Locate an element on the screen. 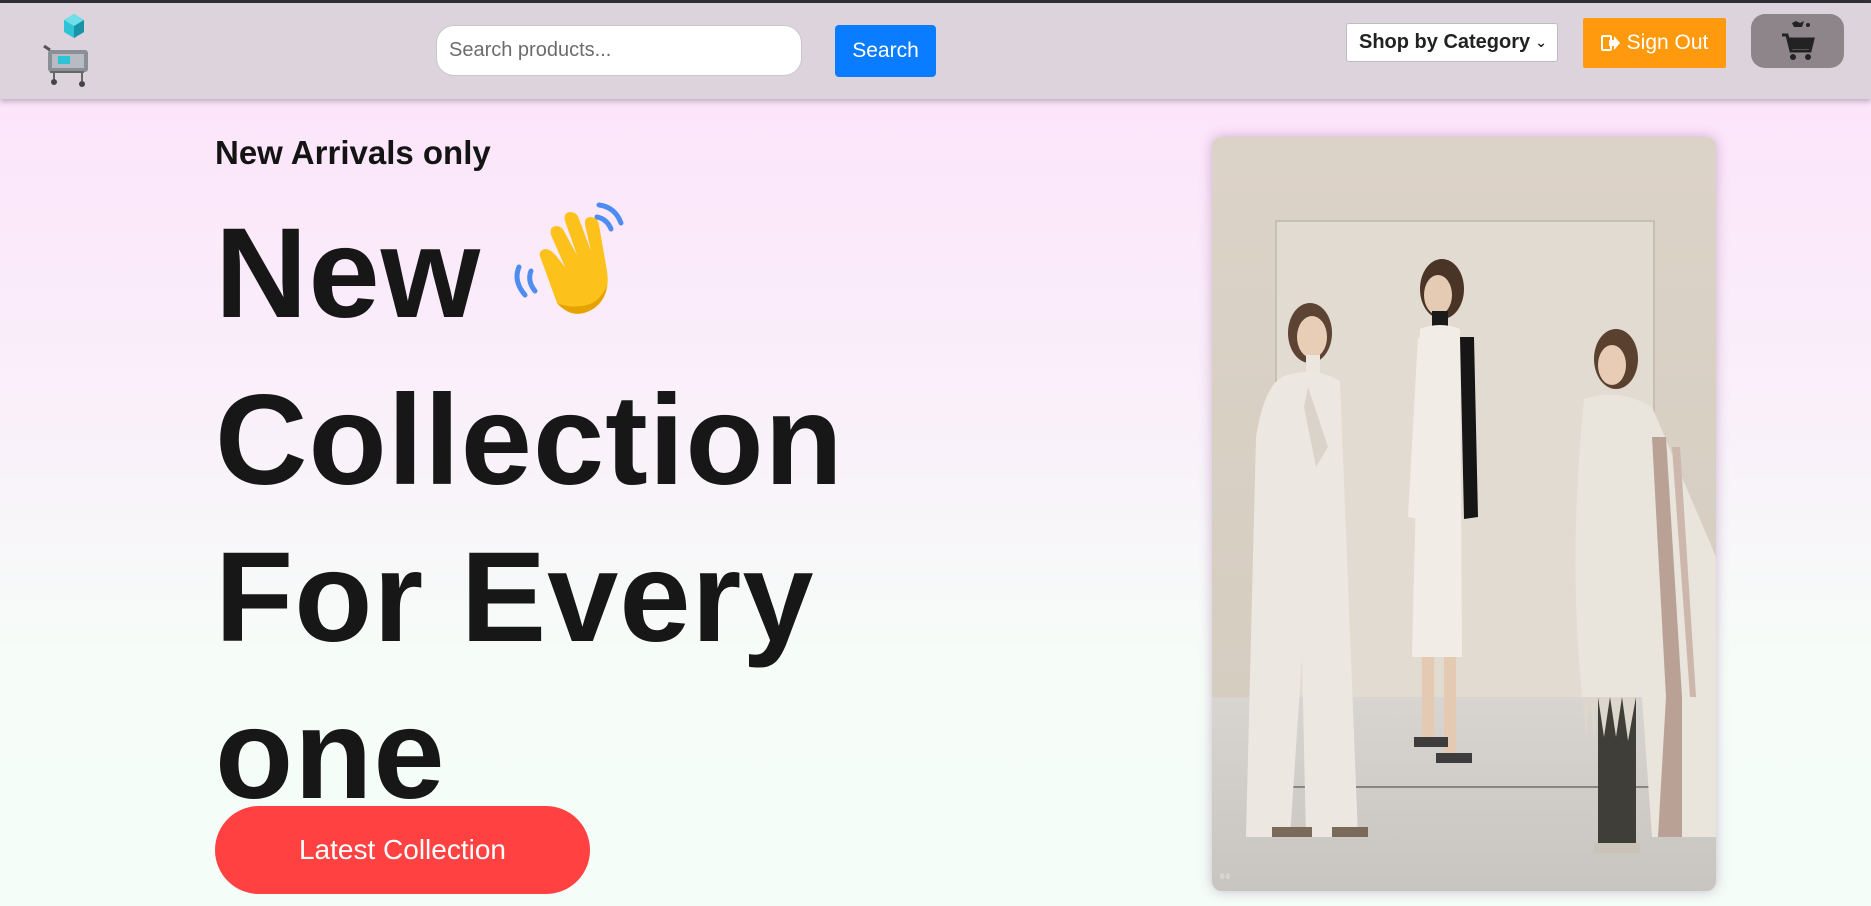 This screenshot has height=906, width=1871. waving-hand-icon is located at coordinates (568, 273).